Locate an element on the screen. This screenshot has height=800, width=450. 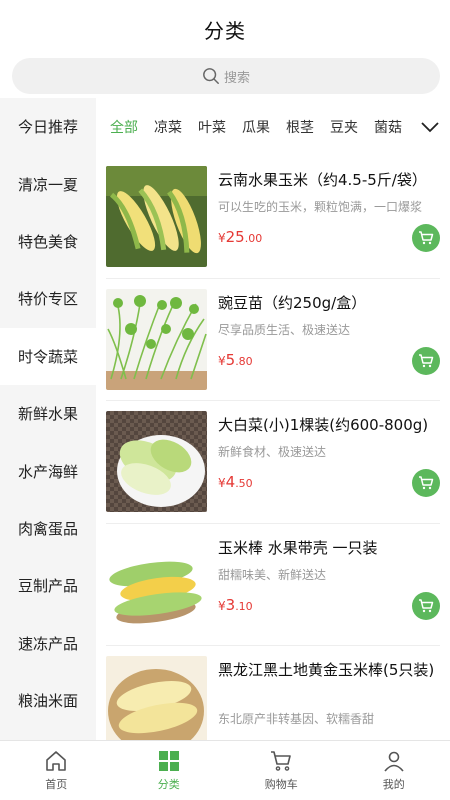
tab-home: 首页 is located at coordinates (56, 770).